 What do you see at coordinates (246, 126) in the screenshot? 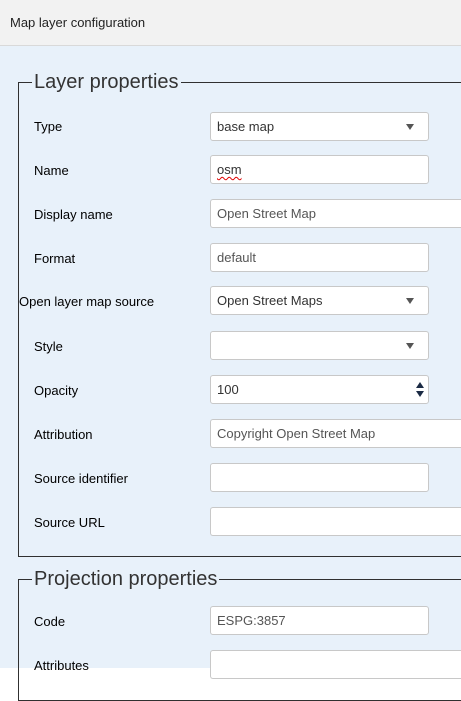
I see `type-value: base map` at bounding box center [246, 126].